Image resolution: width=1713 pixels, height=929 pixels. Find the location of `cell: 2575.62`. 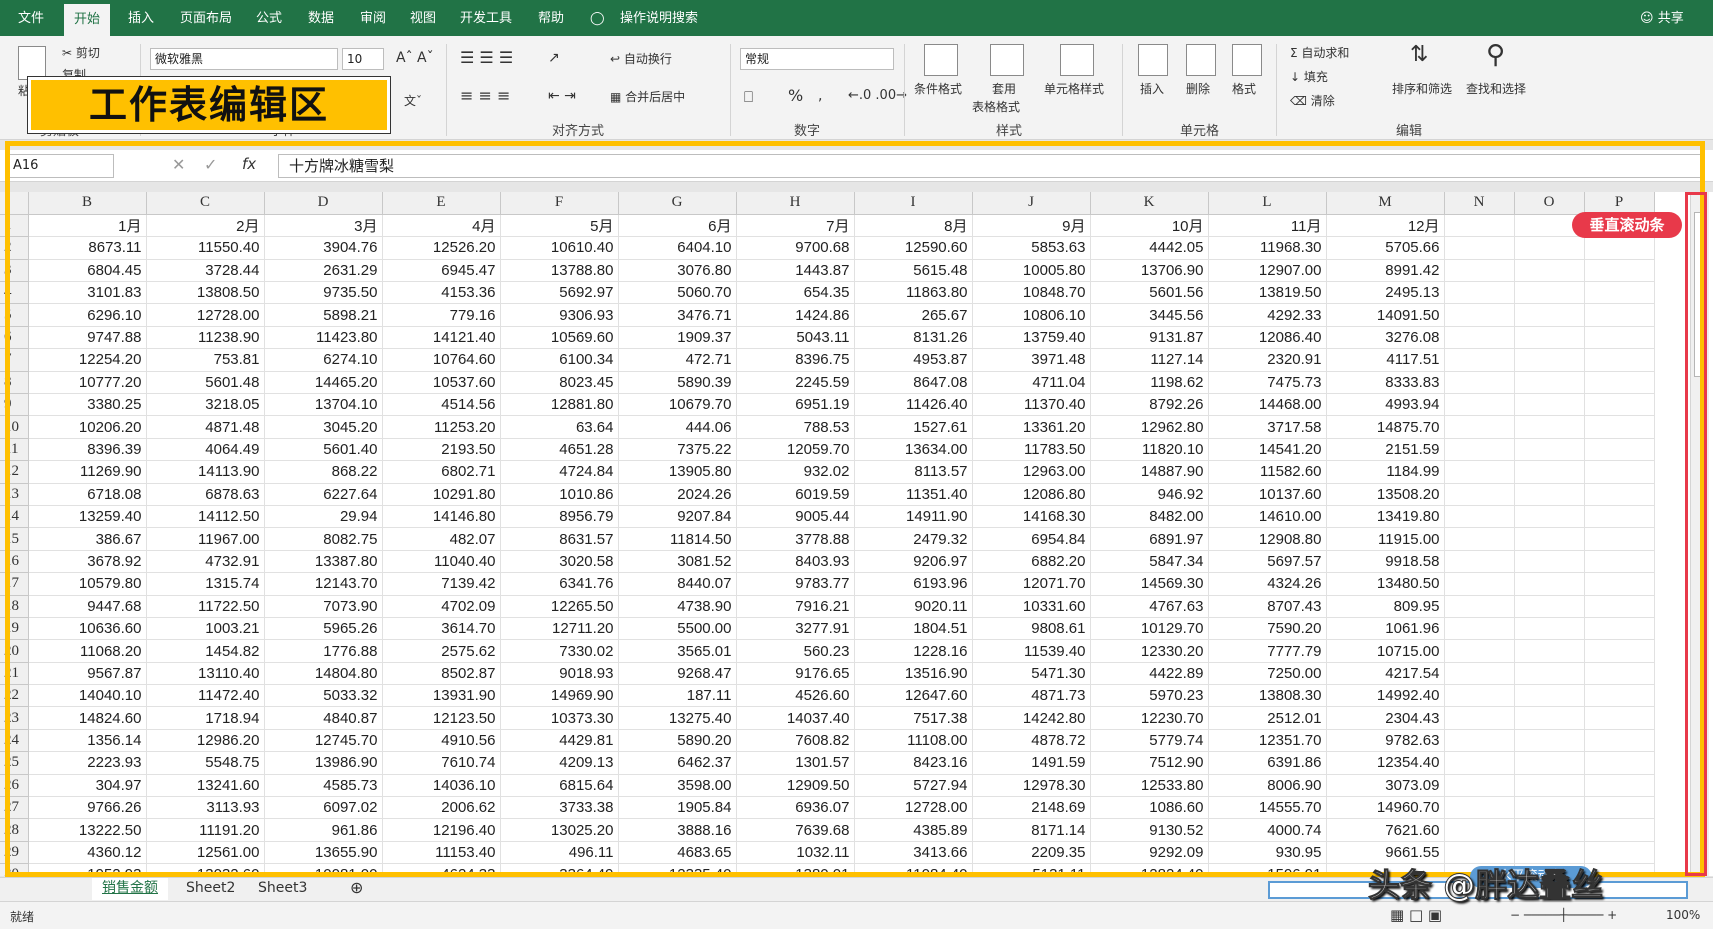

cell: 2575.62 is located at coordinates (441, 651).